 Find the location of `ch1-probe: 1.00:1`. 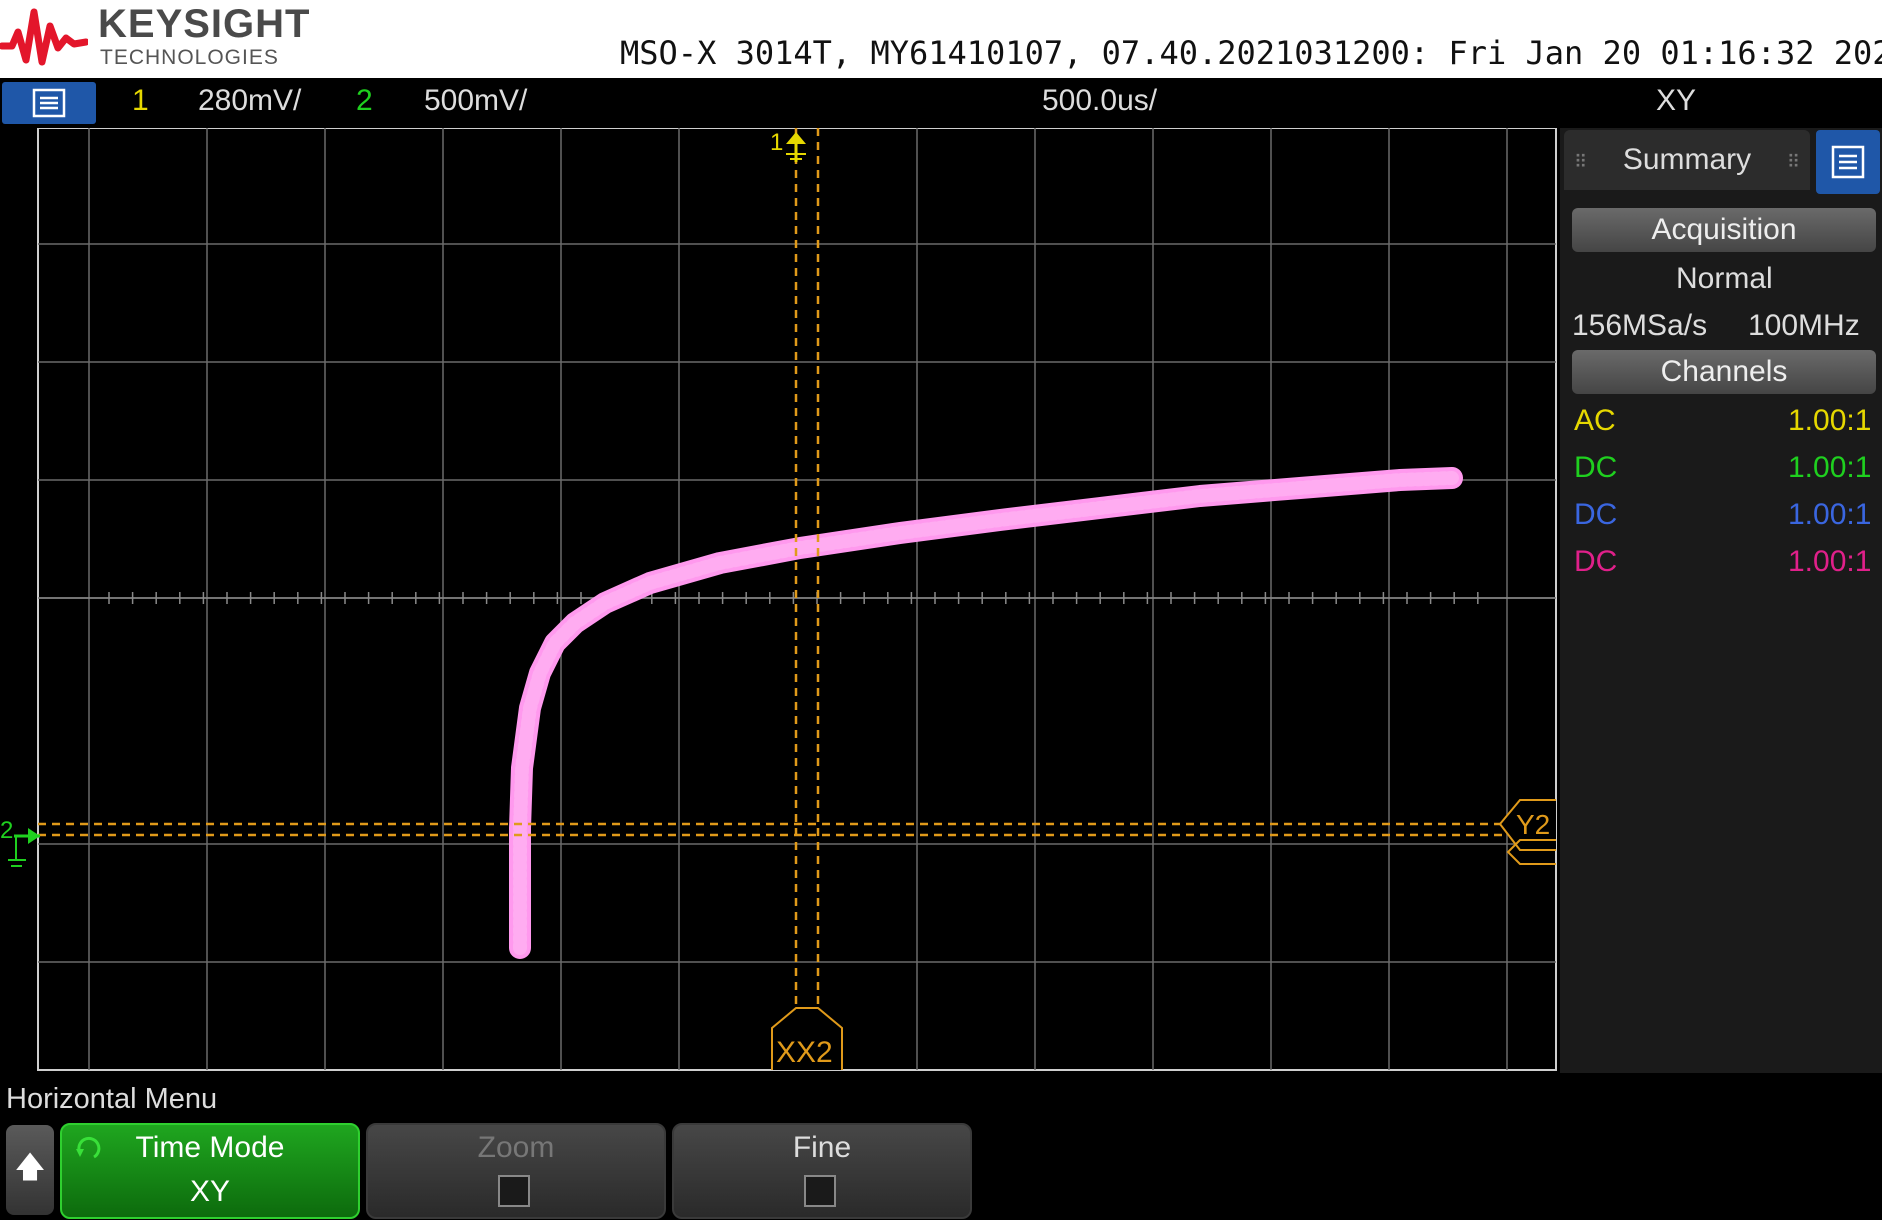

ch1-probe: 1.00:1 is located at coordinates (1830, 420).